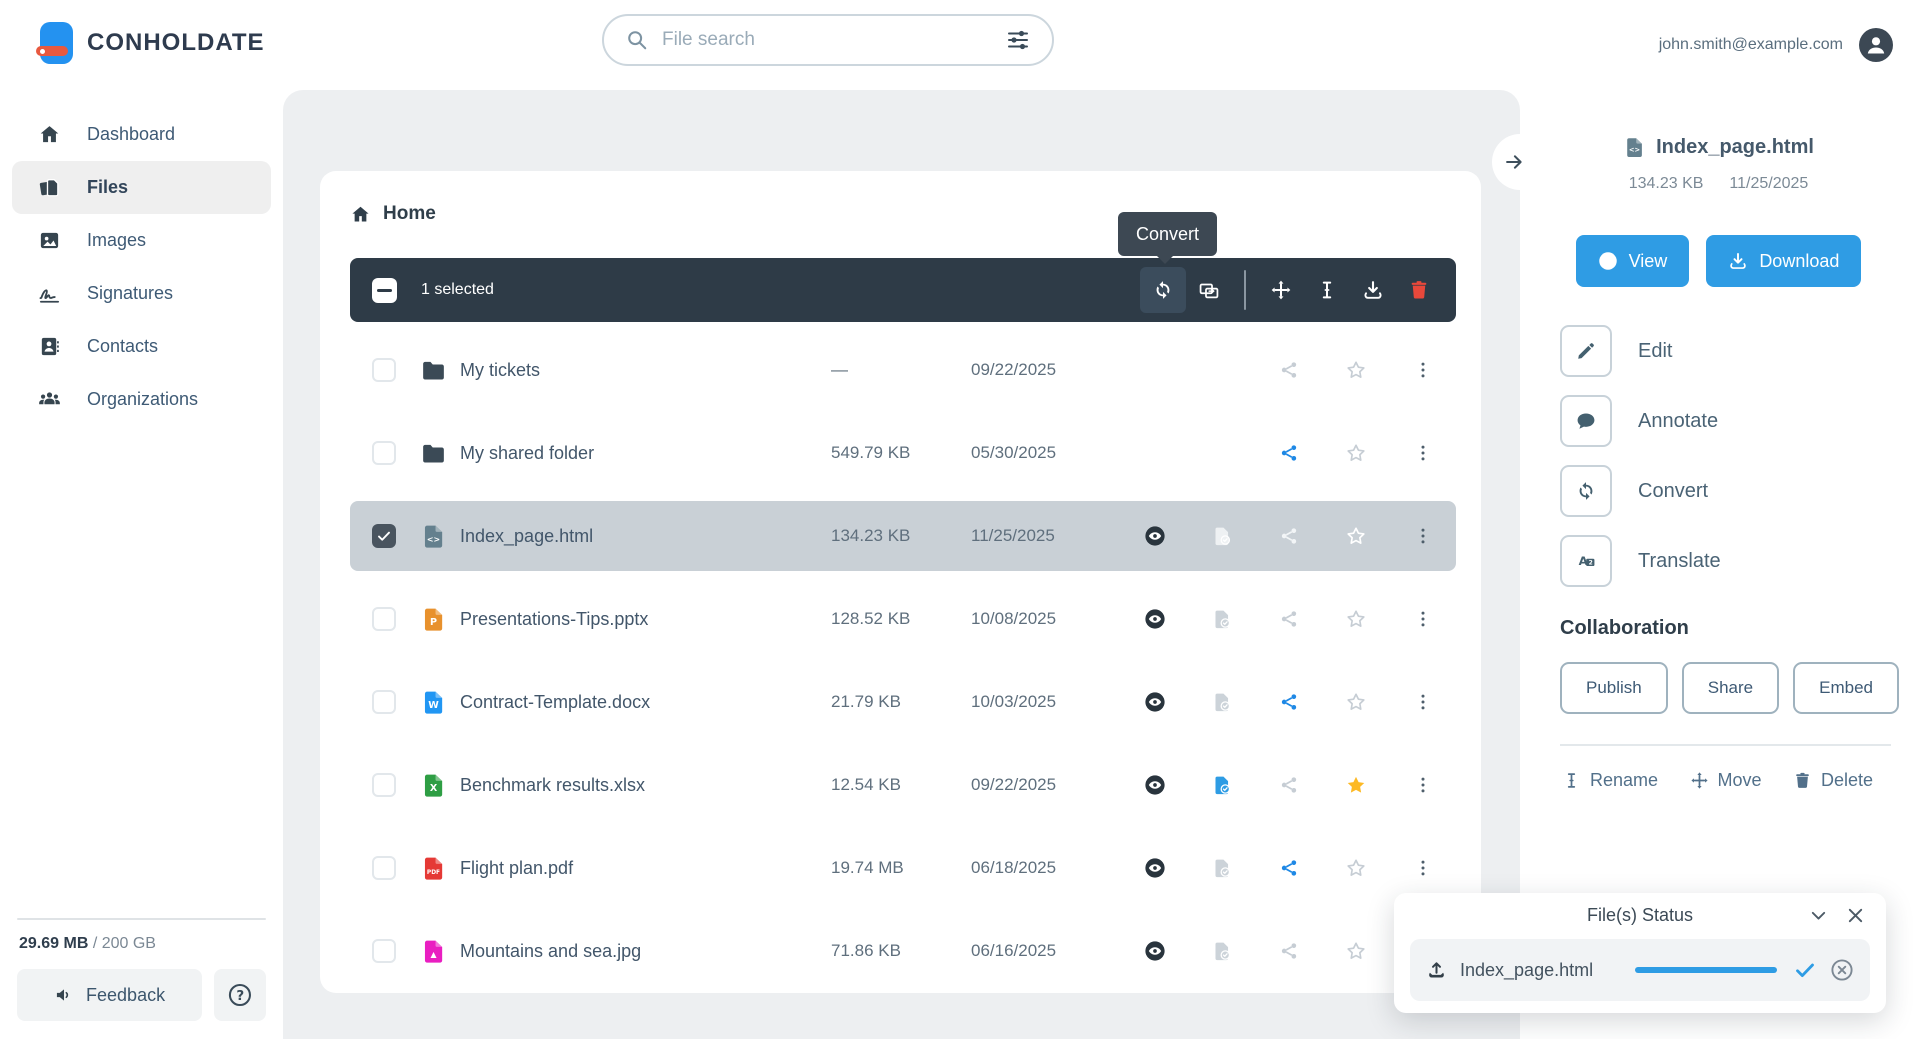  Describe the element at coordinates (903, 370) in the screenshot. I see `file-row: My tickets — 09/22/2025` at that location.